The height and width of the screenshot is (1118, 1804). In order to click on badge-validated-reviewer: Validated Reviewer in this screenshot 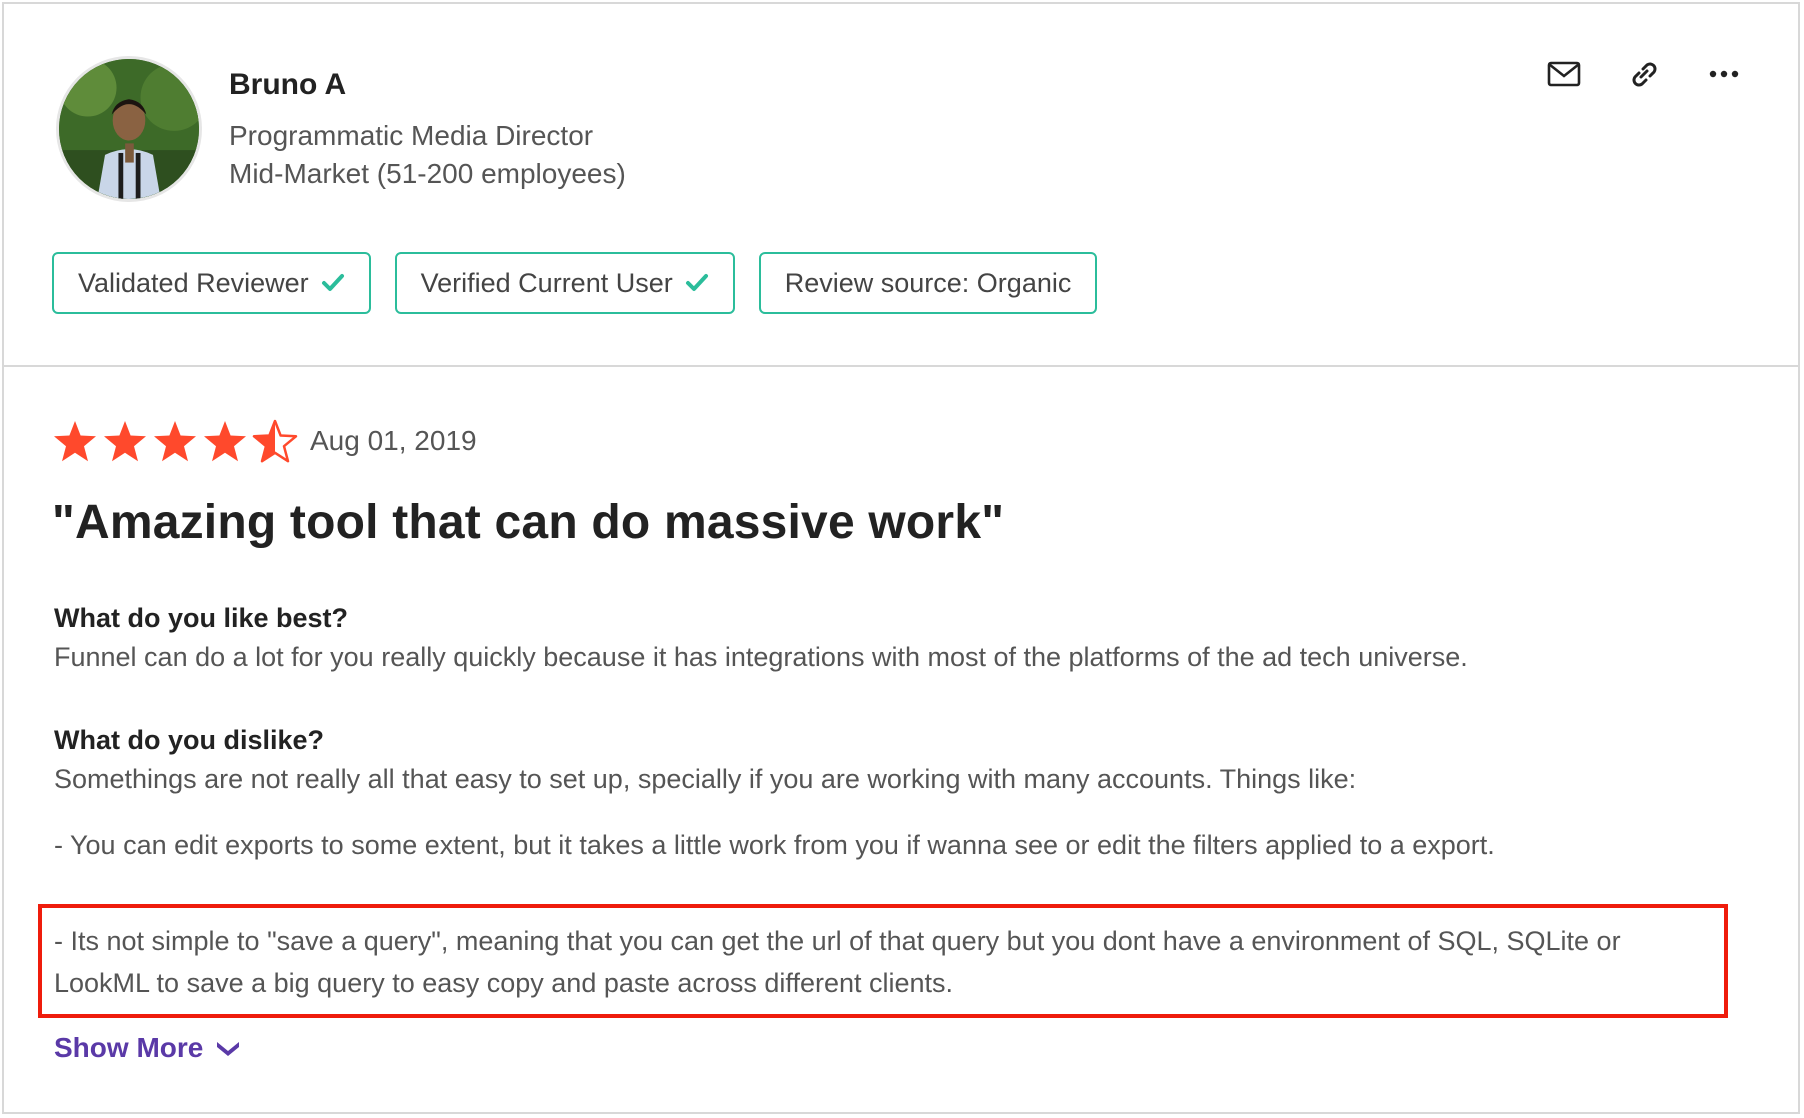, I will do `click(211, 283)`.